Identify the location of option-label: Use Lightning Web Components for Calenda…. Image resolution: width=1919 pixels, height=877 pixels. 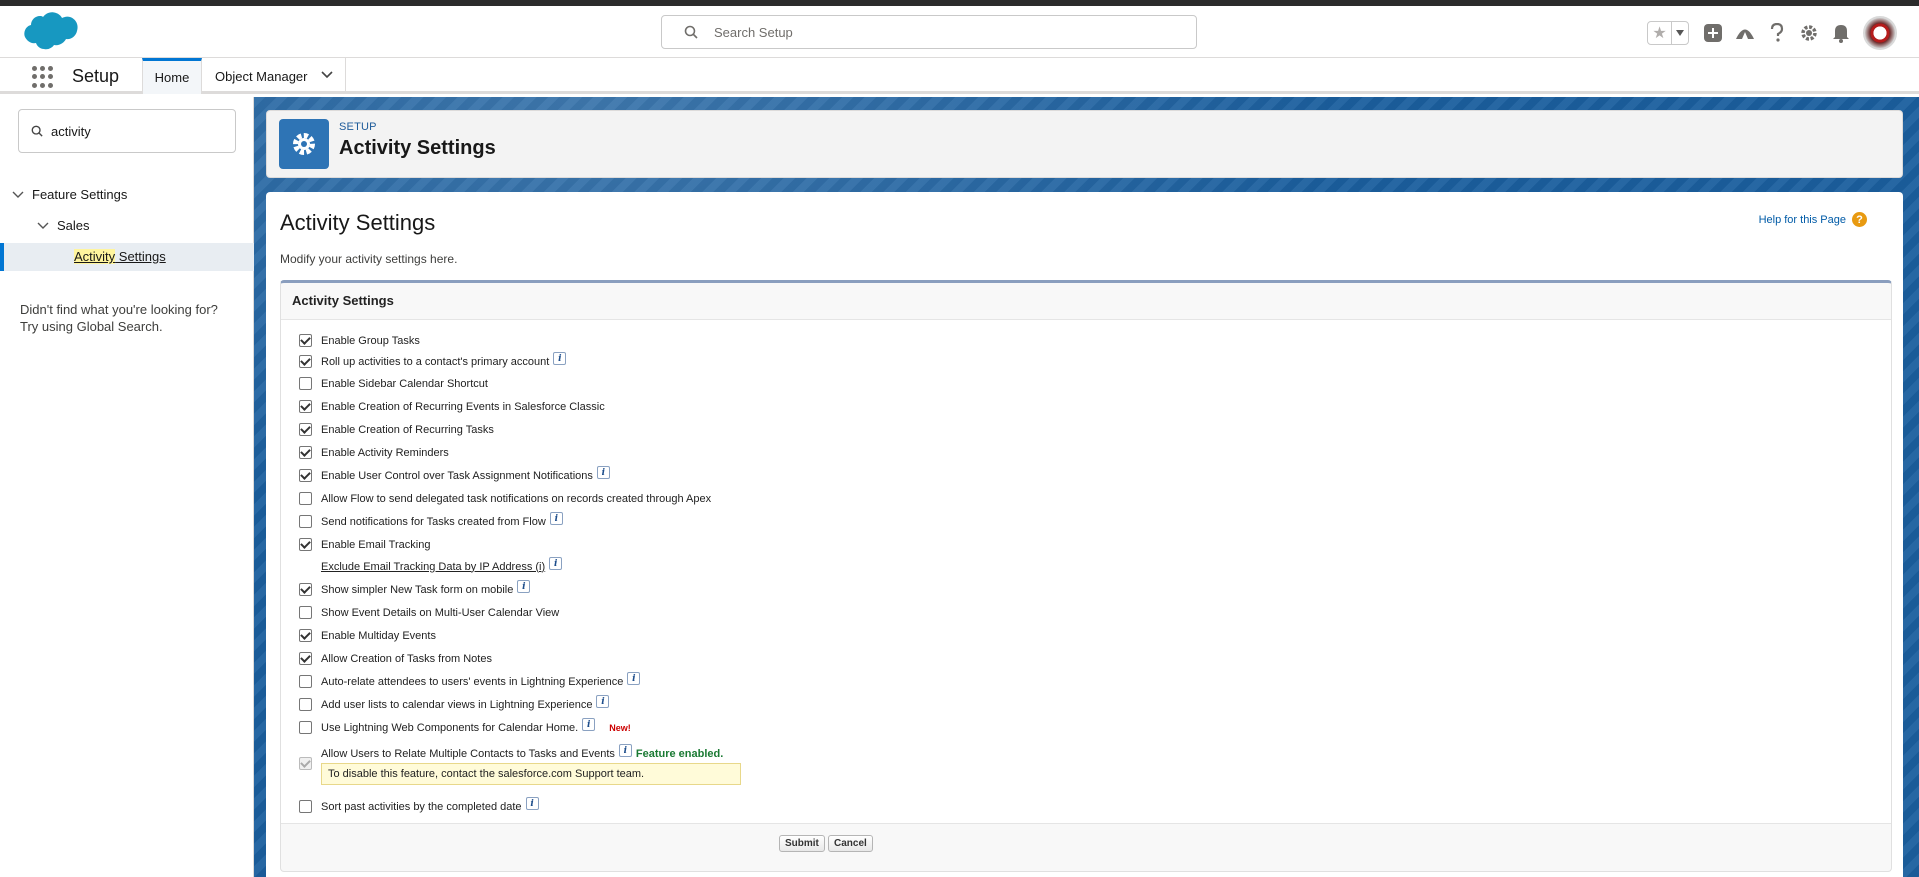
(450, 727).